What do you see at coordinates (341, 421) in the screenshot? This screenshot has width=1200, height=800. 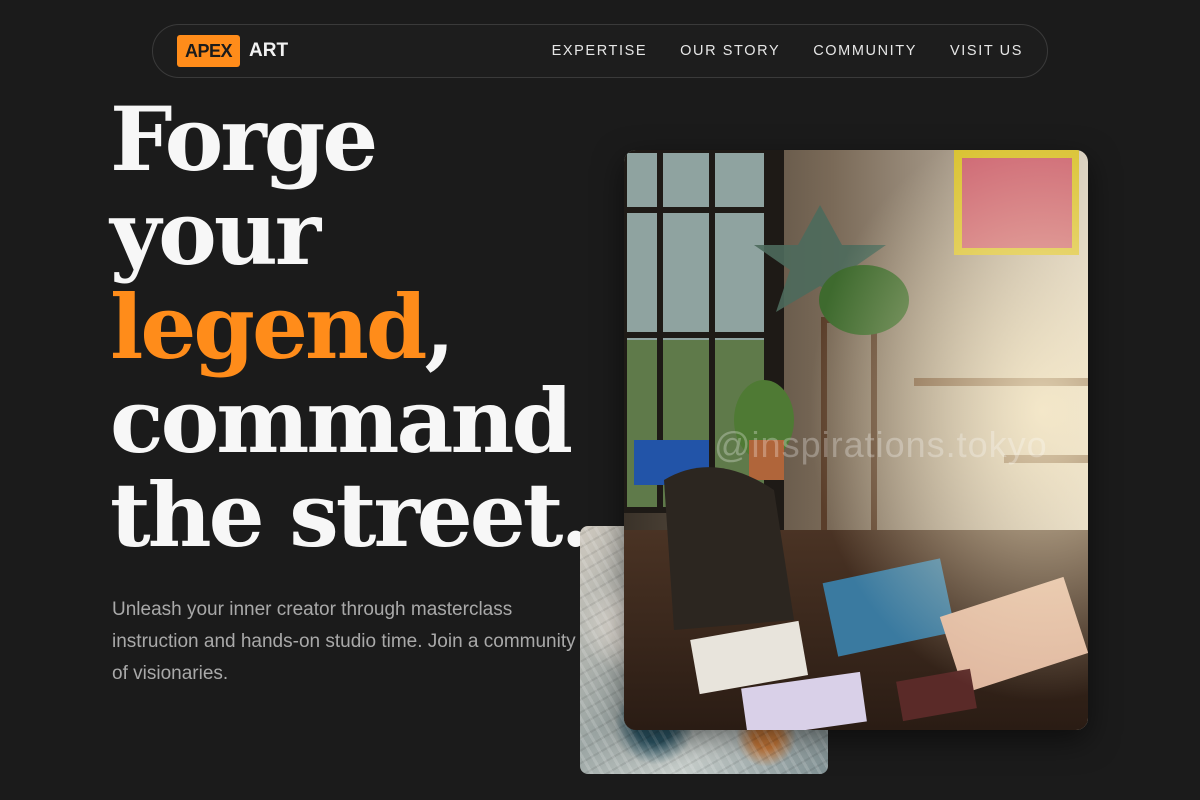 I see `headline-line-4: command` at bounding box center [341, 421].